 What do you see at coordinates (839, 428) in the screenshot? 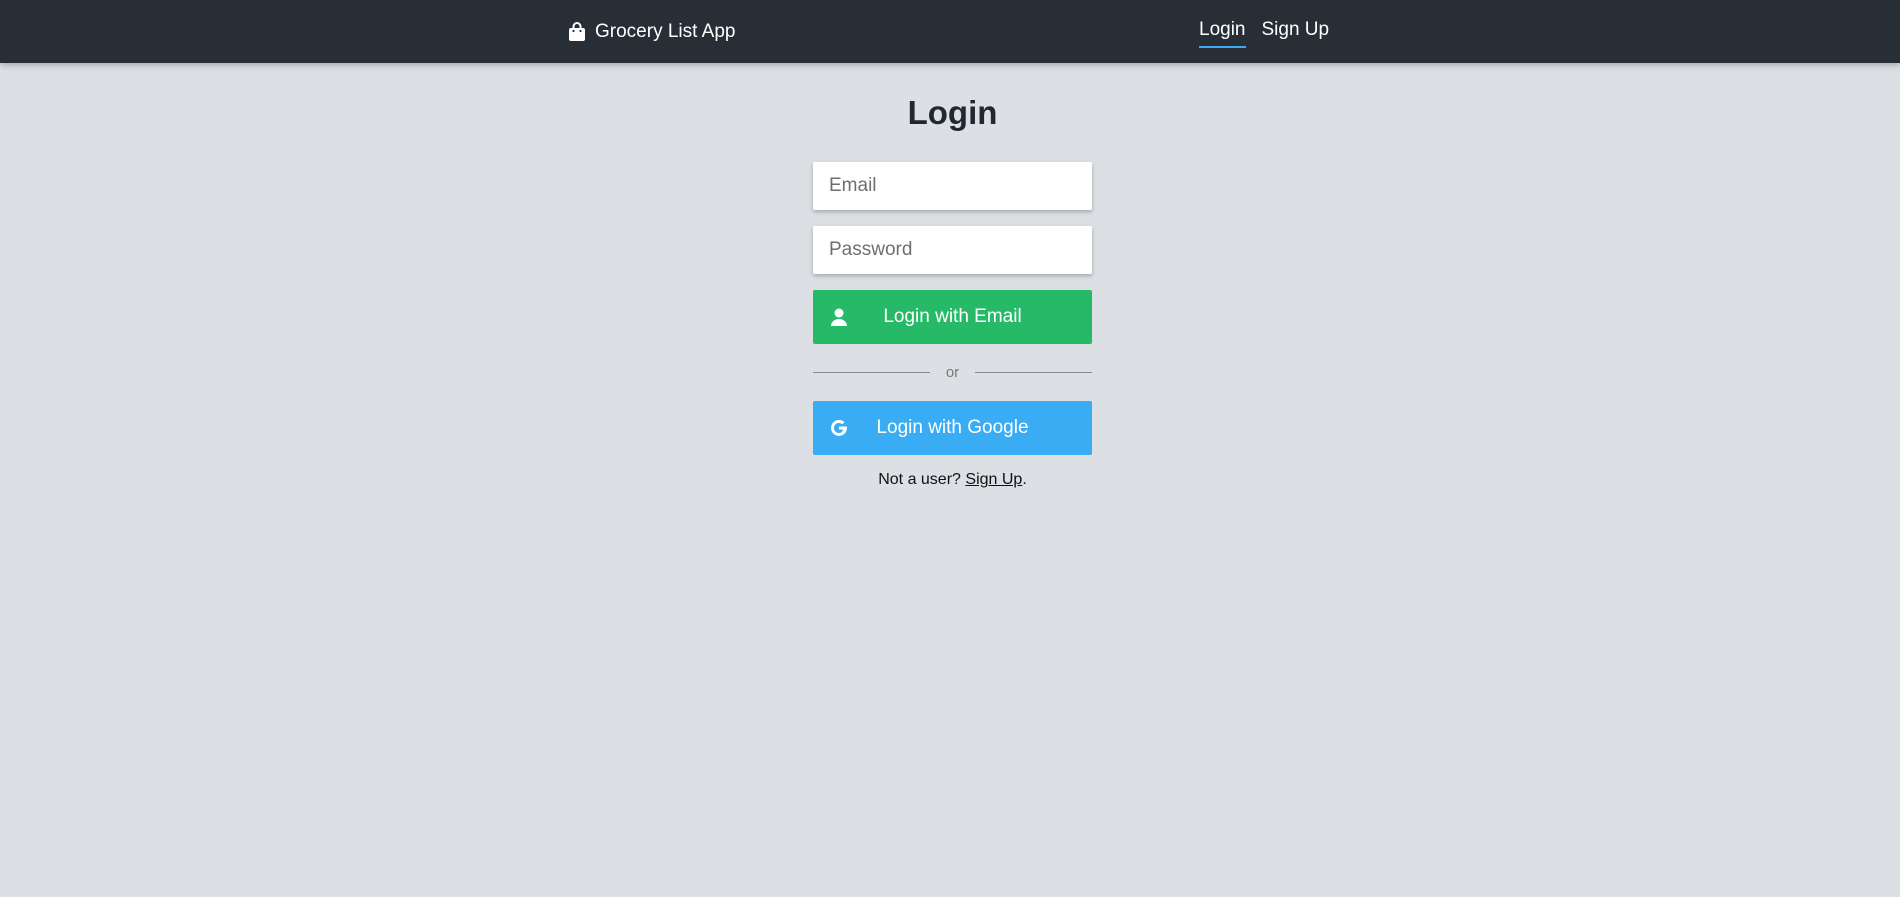
I see `google-icon` at bounding box center [839, 428].